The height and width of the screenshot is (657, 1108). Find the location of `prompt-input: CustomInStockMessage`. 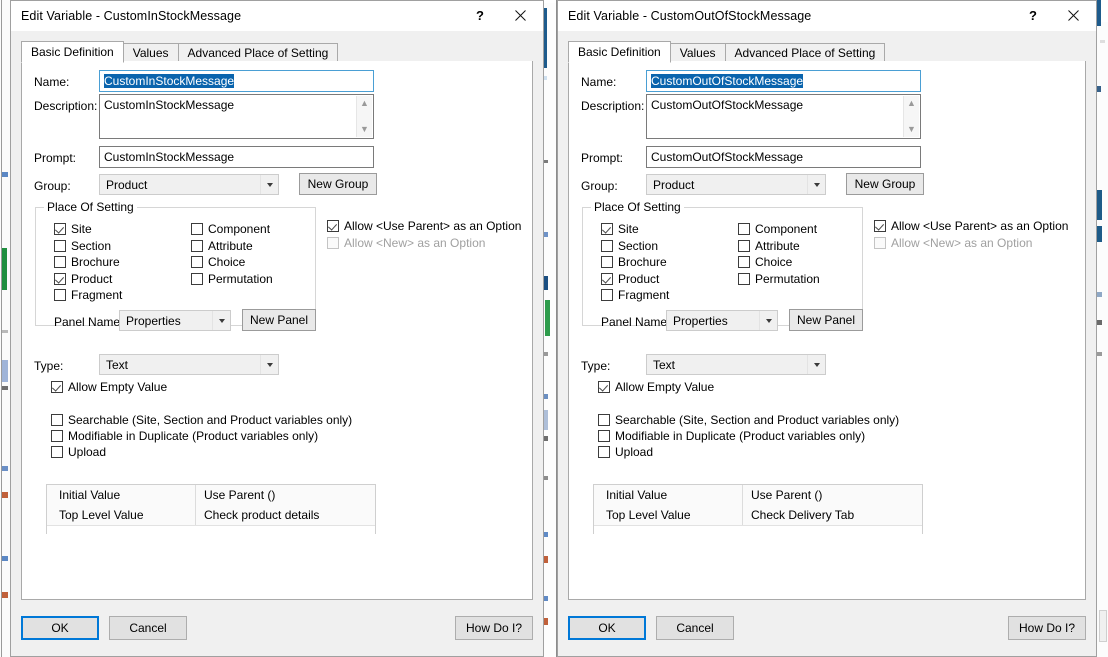

prompt-input: CustomInStockMessage is located at coordinates (236, 157).